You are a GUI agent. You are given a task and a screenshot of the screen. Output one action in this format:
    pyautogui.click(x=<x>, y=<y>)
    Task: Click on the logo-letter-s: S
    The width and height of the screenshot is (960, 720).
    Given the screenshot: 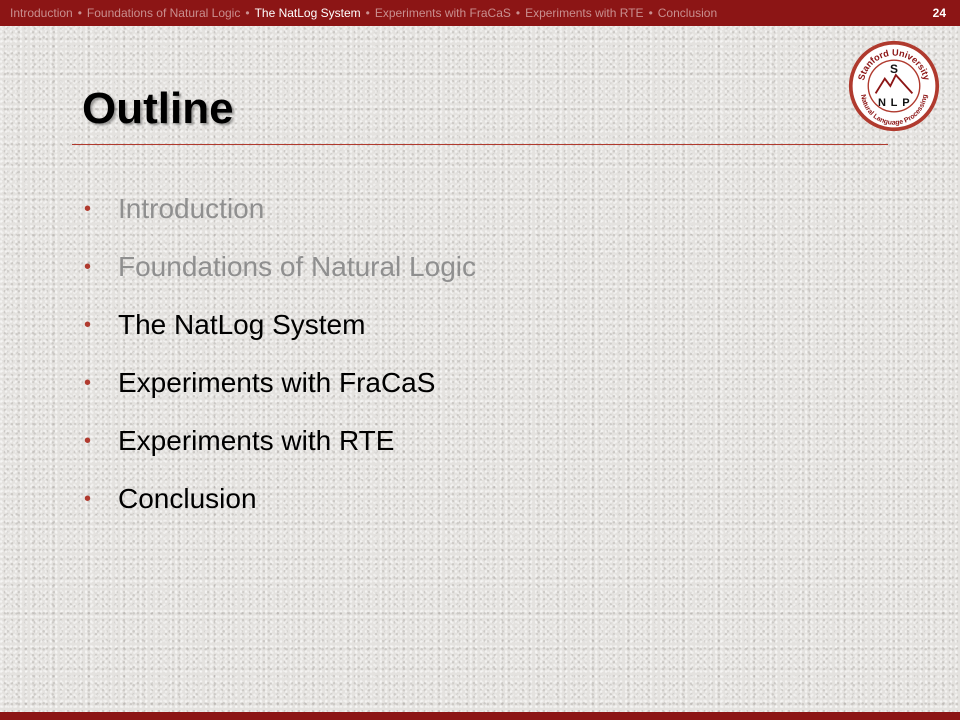 What is the action you would take?
    pyautogui.click(x=894, y=69)
    